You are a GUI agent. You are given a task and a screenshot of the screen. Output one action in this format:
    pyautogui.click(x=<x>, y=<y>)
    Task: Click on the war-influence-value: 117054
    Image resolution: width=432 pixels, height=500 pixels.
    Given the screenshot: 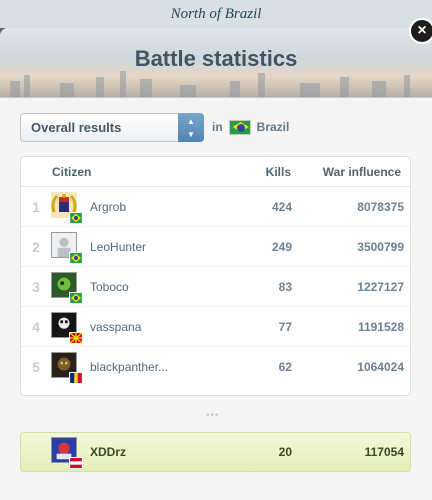 What is the action you would take?
    pyautogui.click(x=384, y=452)
    